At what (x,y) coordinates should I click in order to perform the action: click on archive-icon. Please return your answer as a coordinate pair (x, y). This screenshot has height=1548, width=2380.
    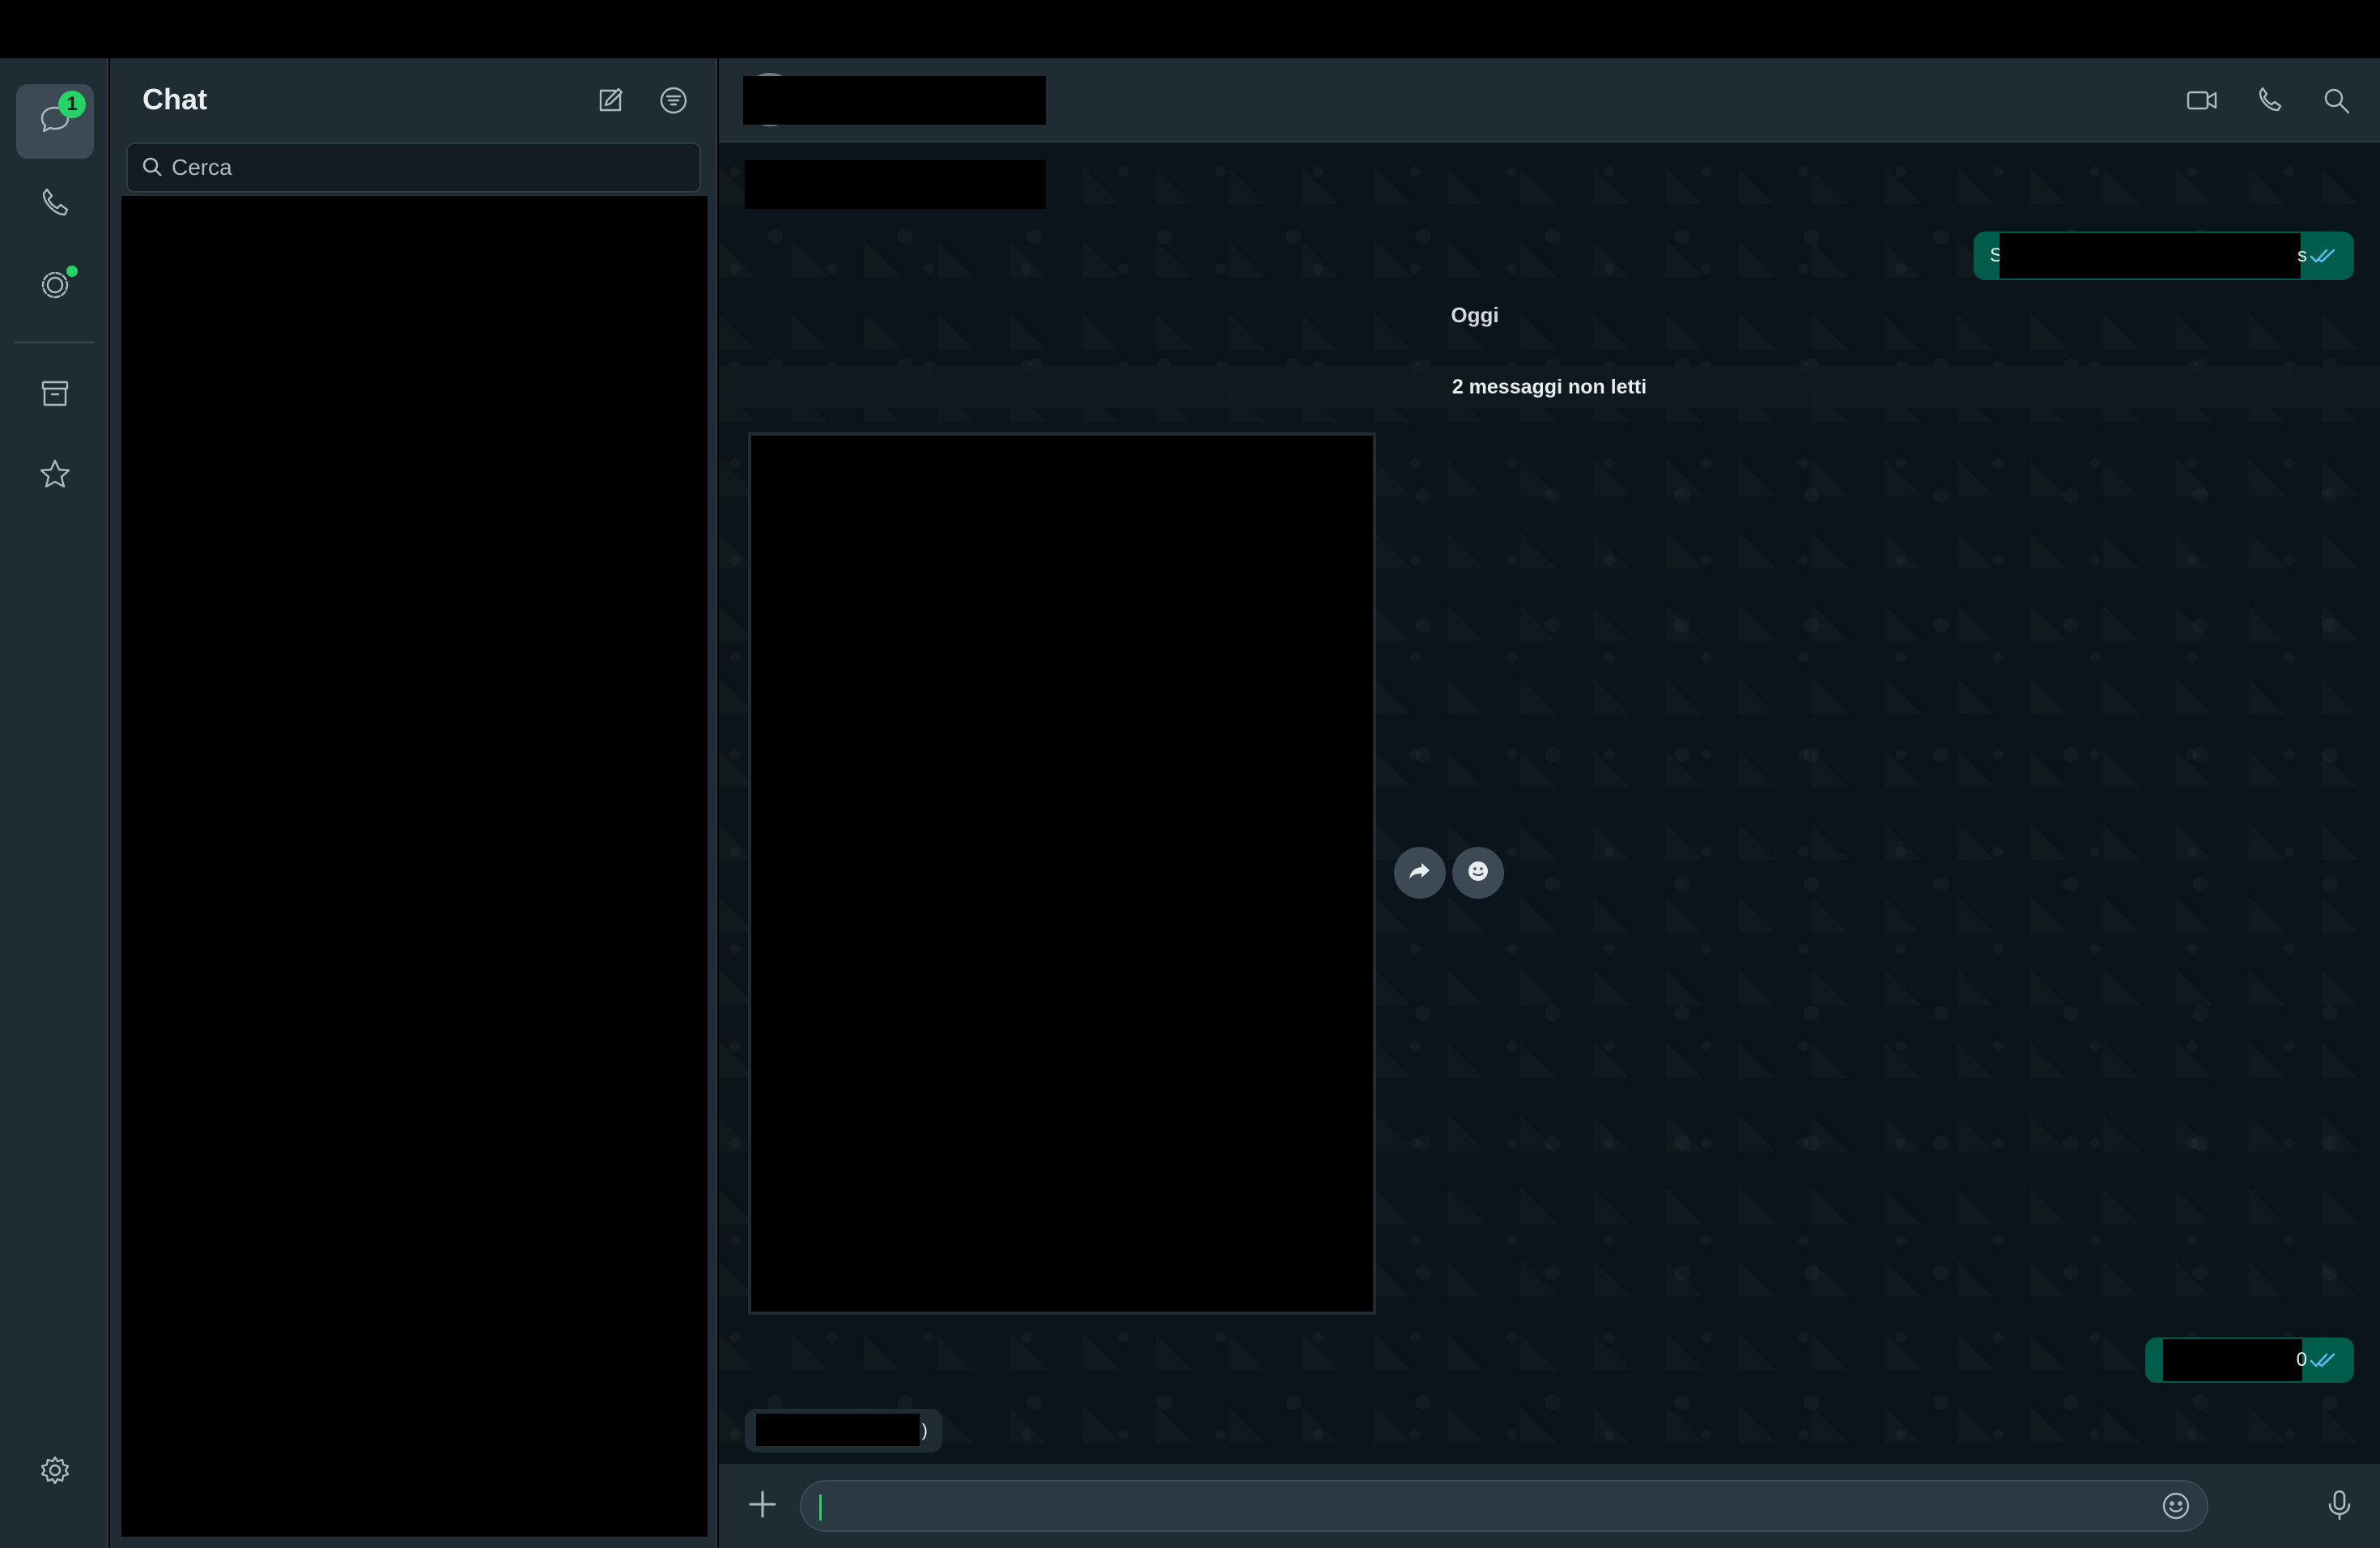
    Looking at the image, I should click on (55, 395).